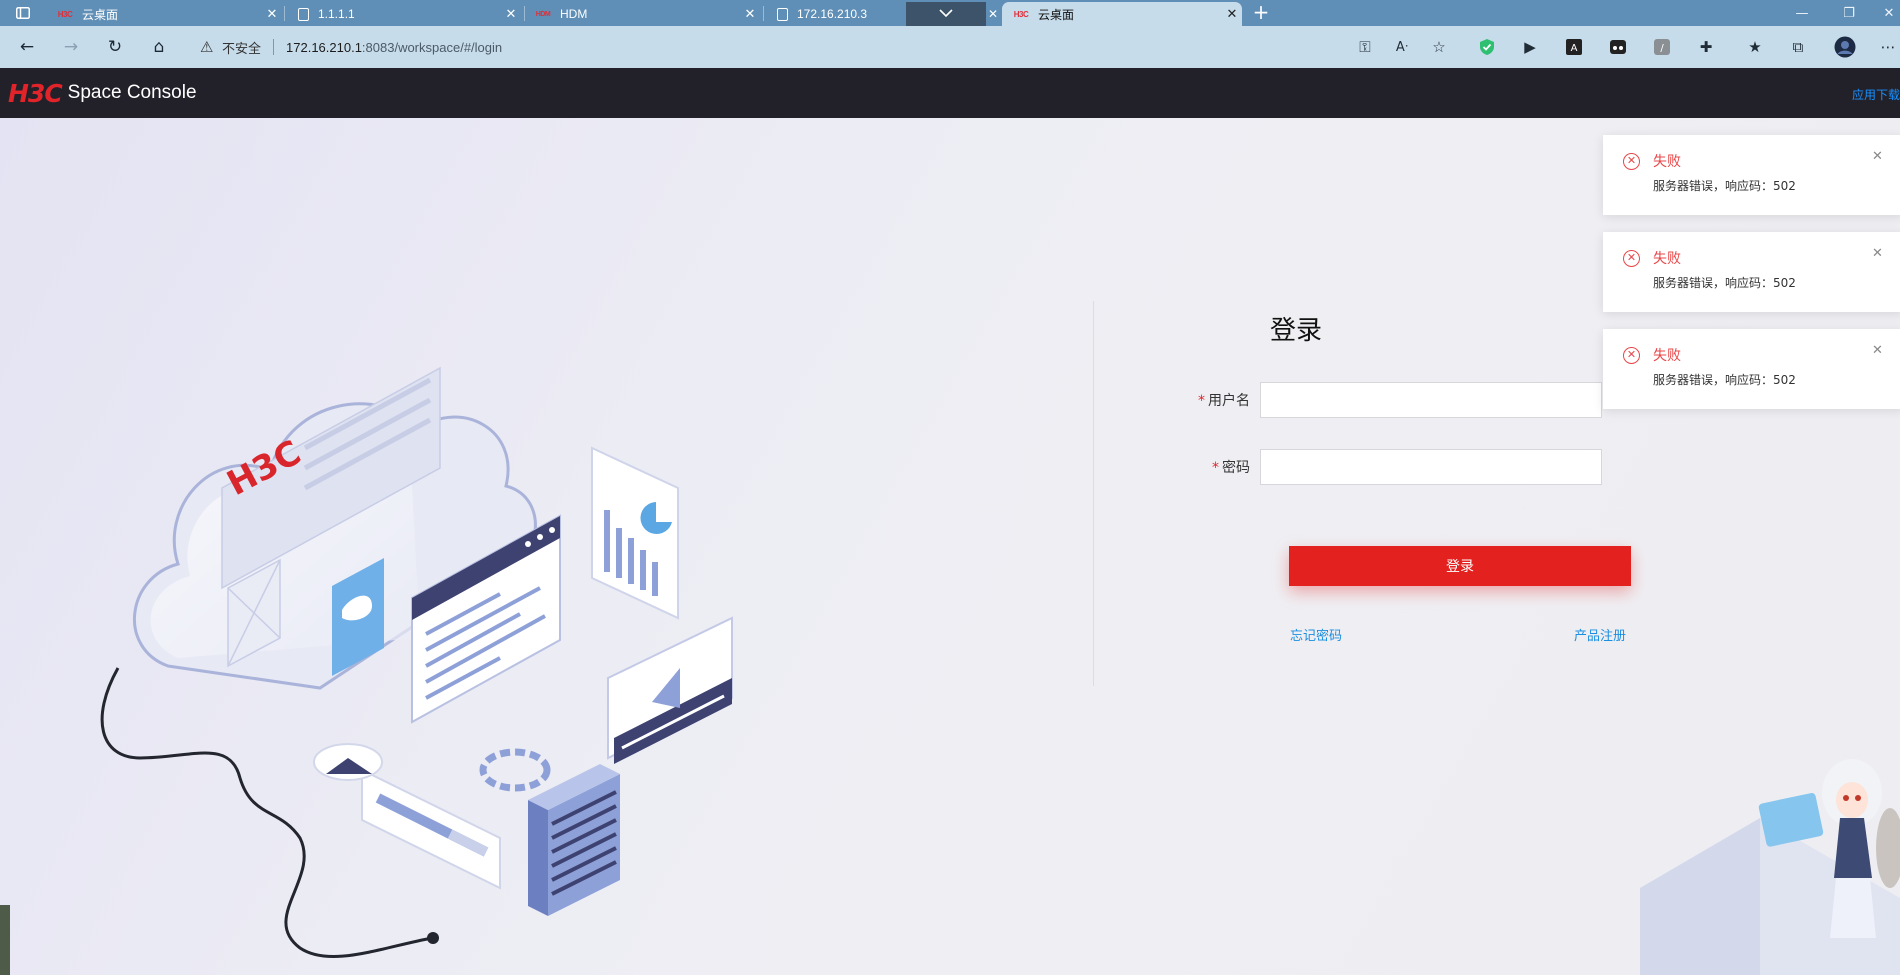 This screenshot has width=1900, height=975. I want to click on extension-a-icon: A, so click(1574, 47).